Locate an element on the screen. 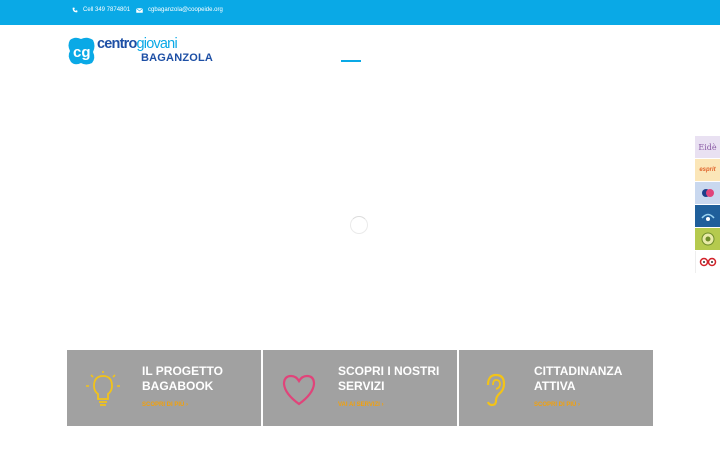  partner-4-link is located at coordinates (707, 216).